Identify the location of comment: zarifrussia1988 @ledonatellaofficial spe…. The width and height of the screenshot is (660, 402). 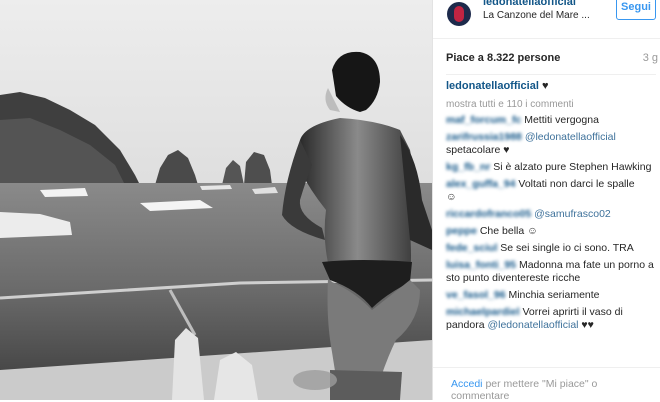
(552, 144).